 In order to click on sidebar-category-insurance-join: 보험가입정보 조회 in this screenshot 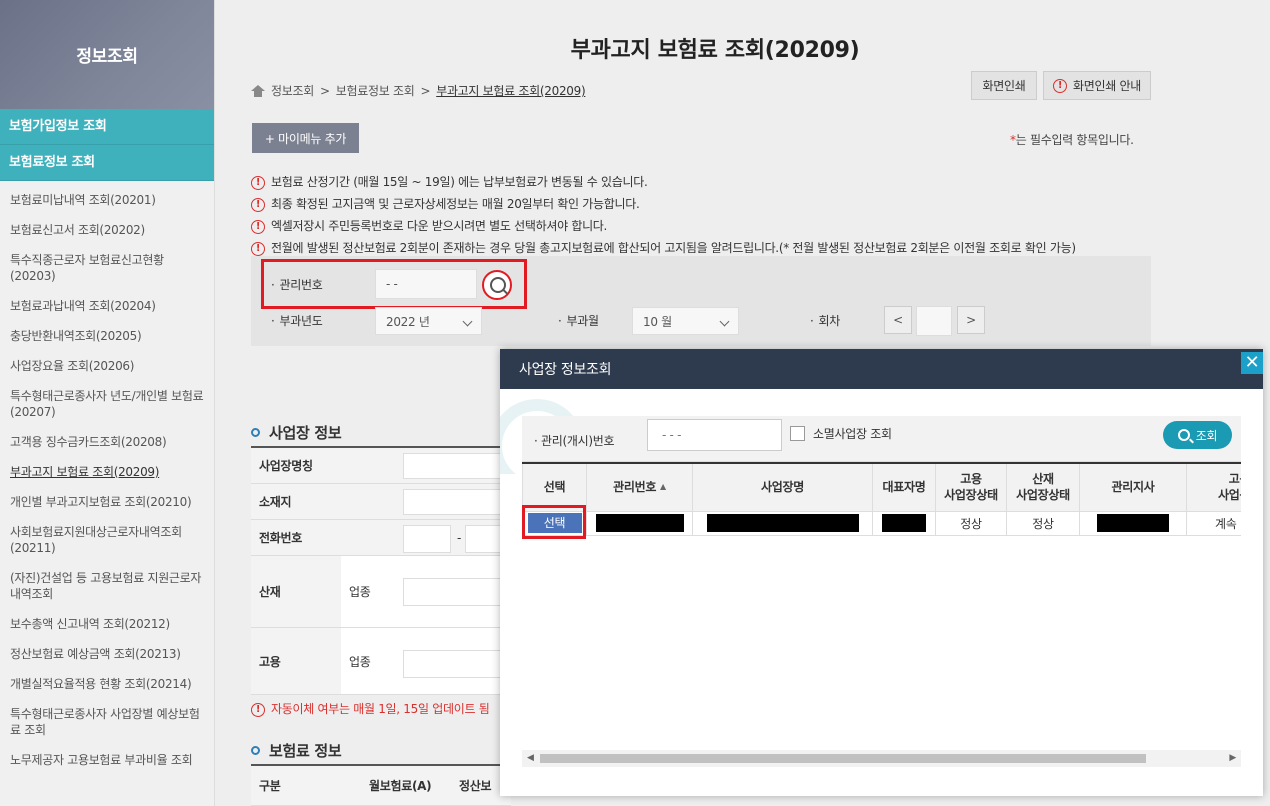, I will do `click(107, 127)`.